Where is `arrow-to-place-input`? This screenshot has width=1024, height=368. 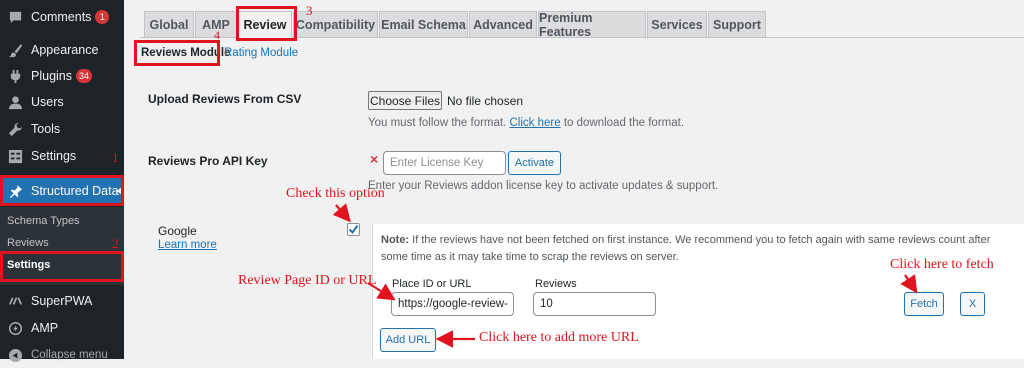 arrow-to-place-input is located at coordinates (381, 291).